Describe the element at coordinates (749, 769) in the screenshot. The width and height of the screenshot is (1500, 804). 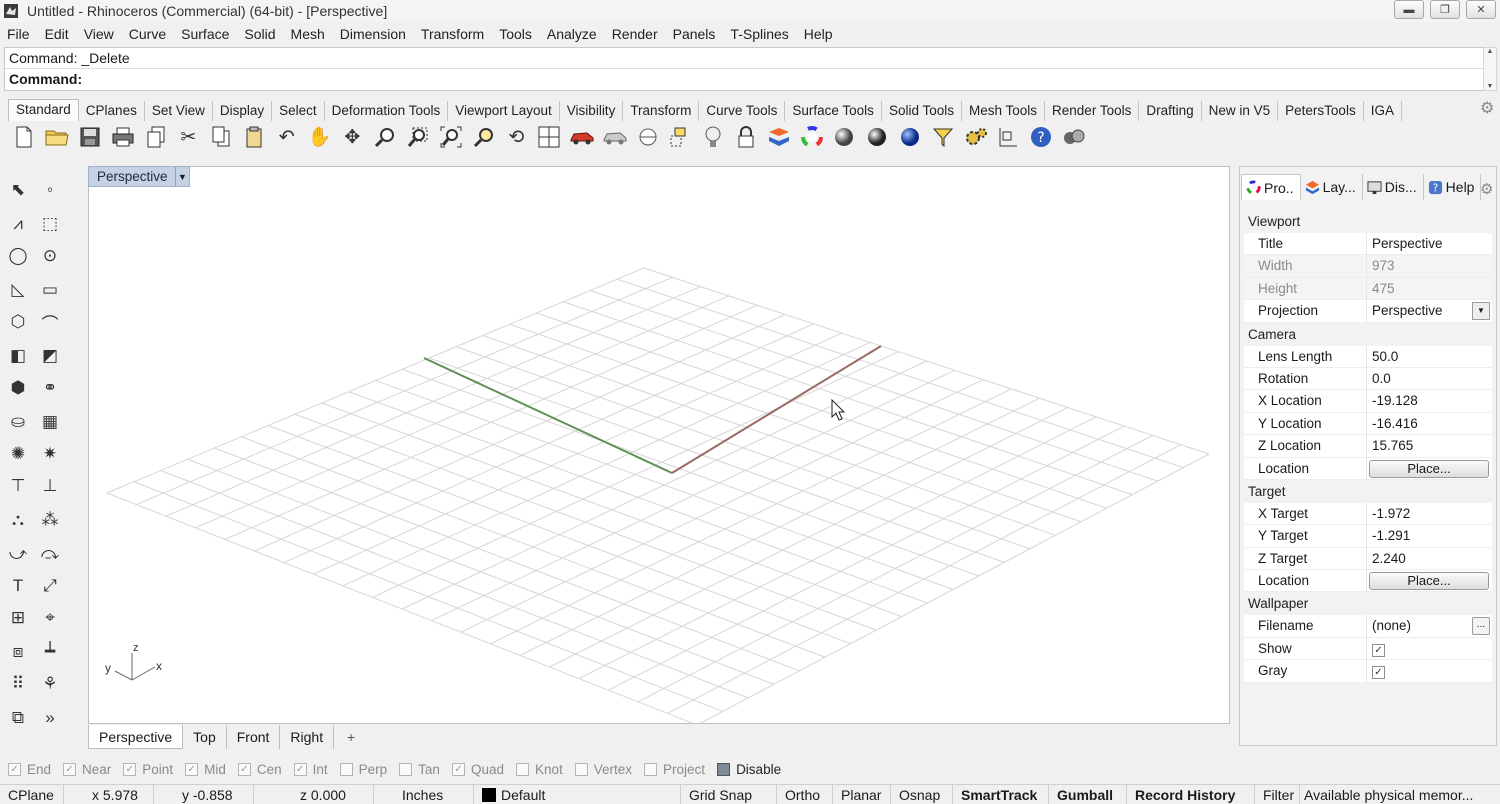
I see `osnap-disable: Disable` at that location.